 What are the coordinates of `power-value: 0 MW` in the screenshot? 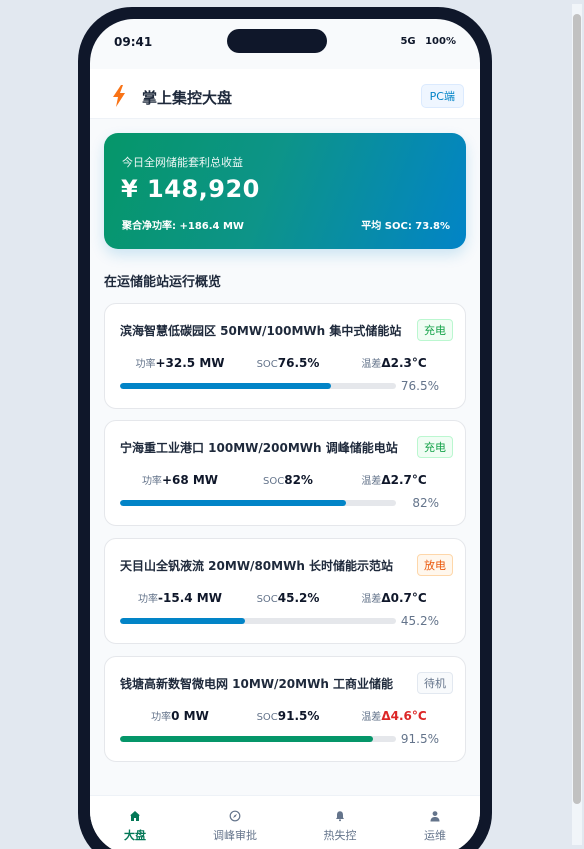 It's located at (190, 716).